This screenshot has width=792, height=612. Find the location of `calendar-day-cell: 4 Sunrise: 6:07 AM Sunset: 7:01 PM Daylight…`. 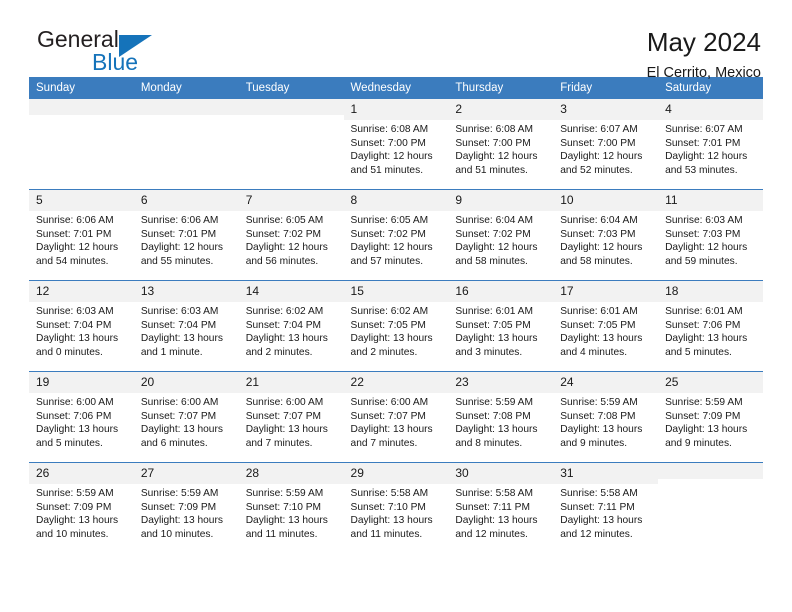

calendar-day-cell: 4 Sunrise: 6:07 AM Sunset: 7:01 PM Daylight… is located at coordinates (710, 144).